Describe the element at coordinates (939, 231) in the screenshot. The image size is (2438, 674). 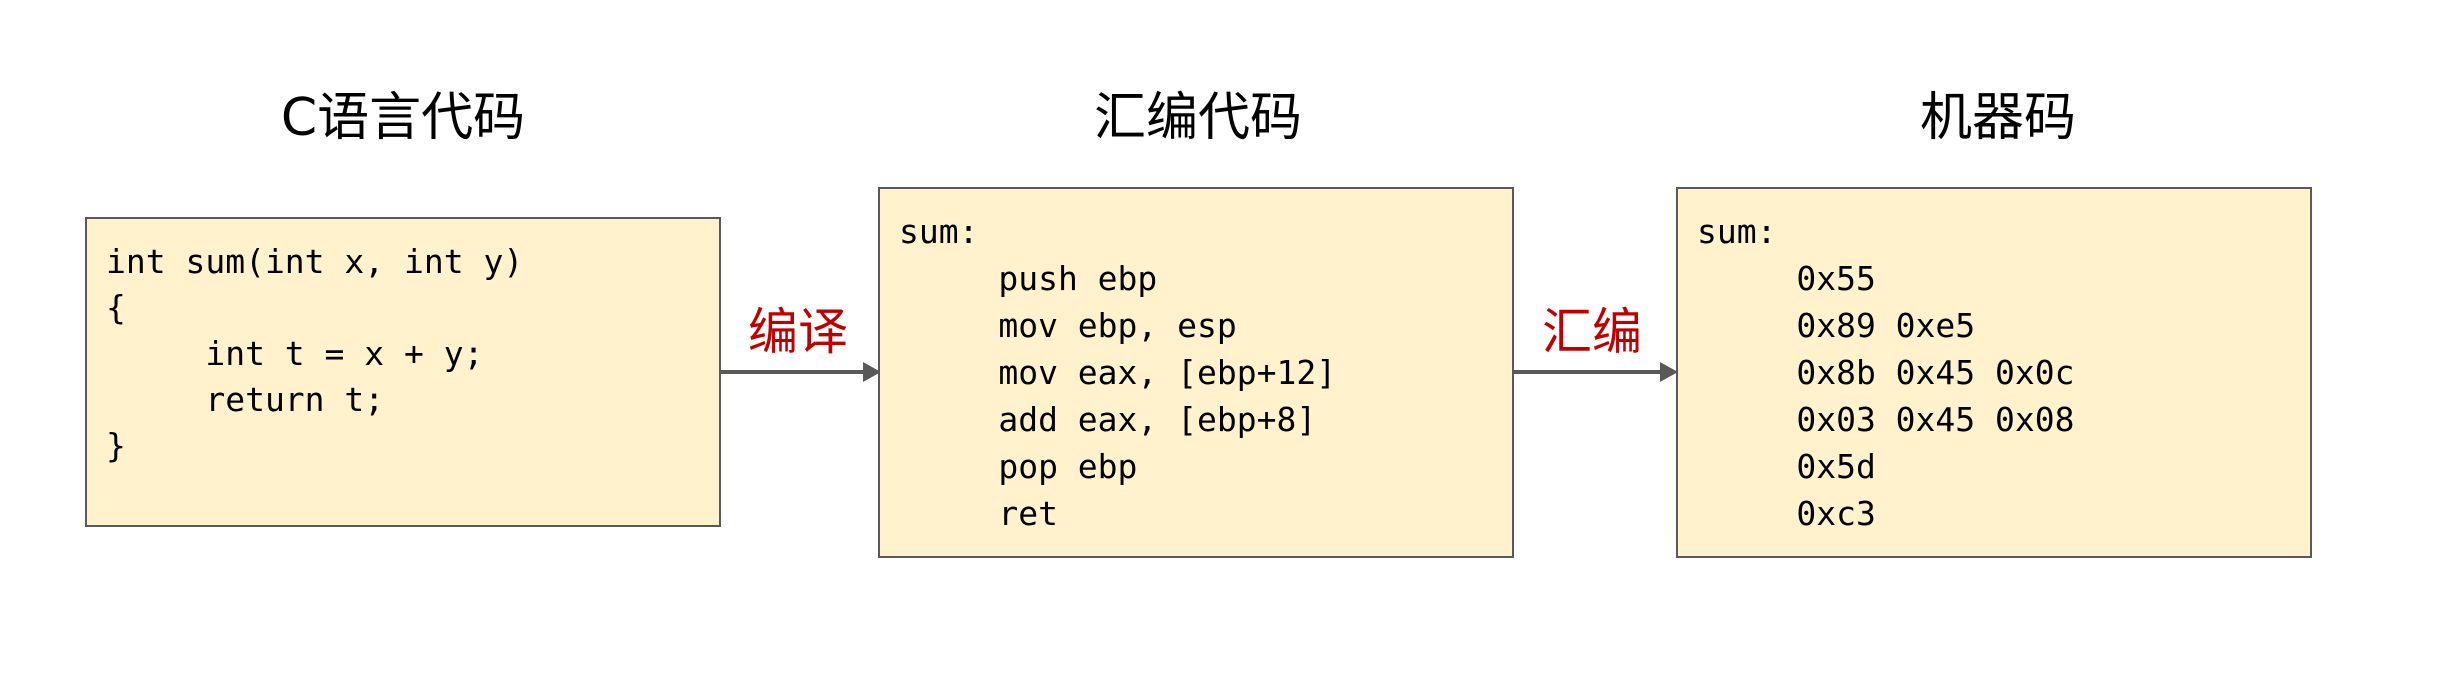
I see `asm-code-line: sum:` at that location.